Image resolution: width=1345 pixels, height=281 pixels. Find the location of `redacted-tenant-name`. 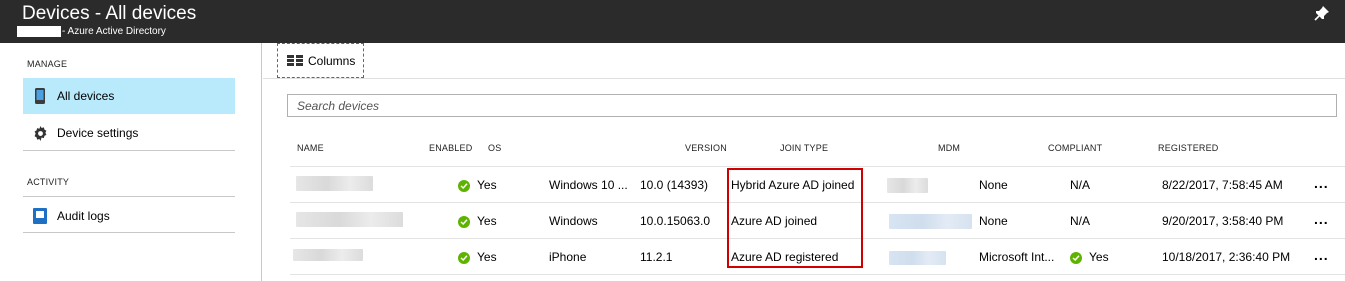

redacted-tenant-name is located at coordinates (39, 31).